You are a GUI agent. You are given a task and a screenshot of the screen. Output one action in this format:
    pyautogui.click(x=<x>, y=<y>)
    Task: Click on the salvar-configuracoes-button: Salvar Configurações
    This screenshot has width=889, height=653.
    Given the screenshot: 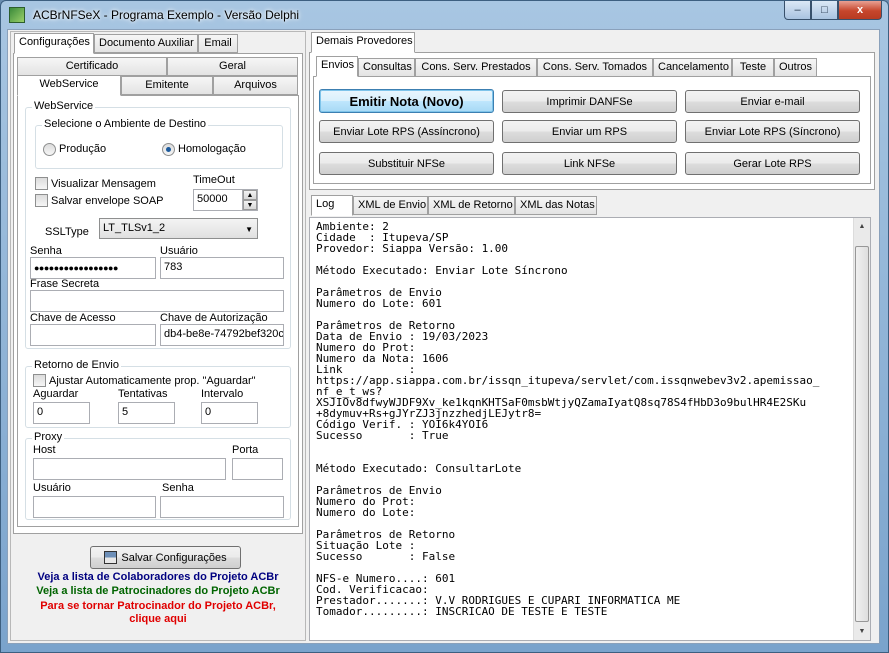 What is the action you would take?
    pyautogui.click(x=165, y=557)
    